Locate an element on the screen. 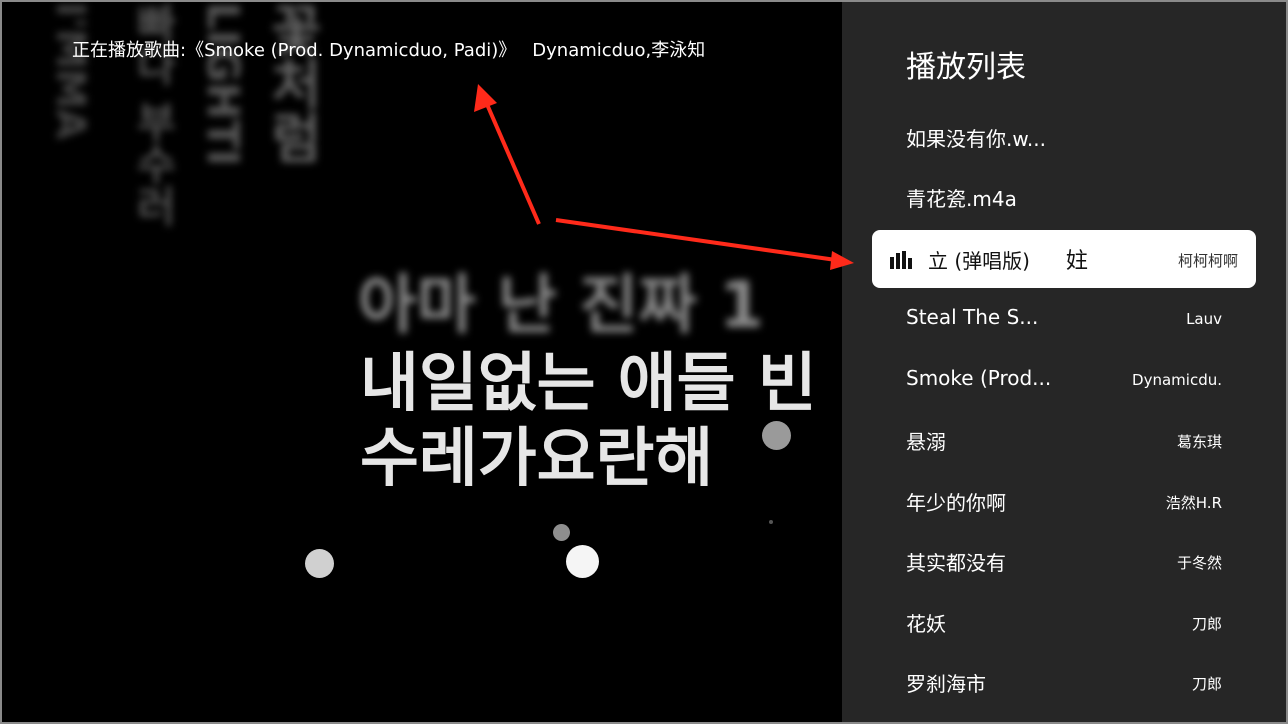  track-name: 青花瓷.m4a is located at coordinates (961, 199).